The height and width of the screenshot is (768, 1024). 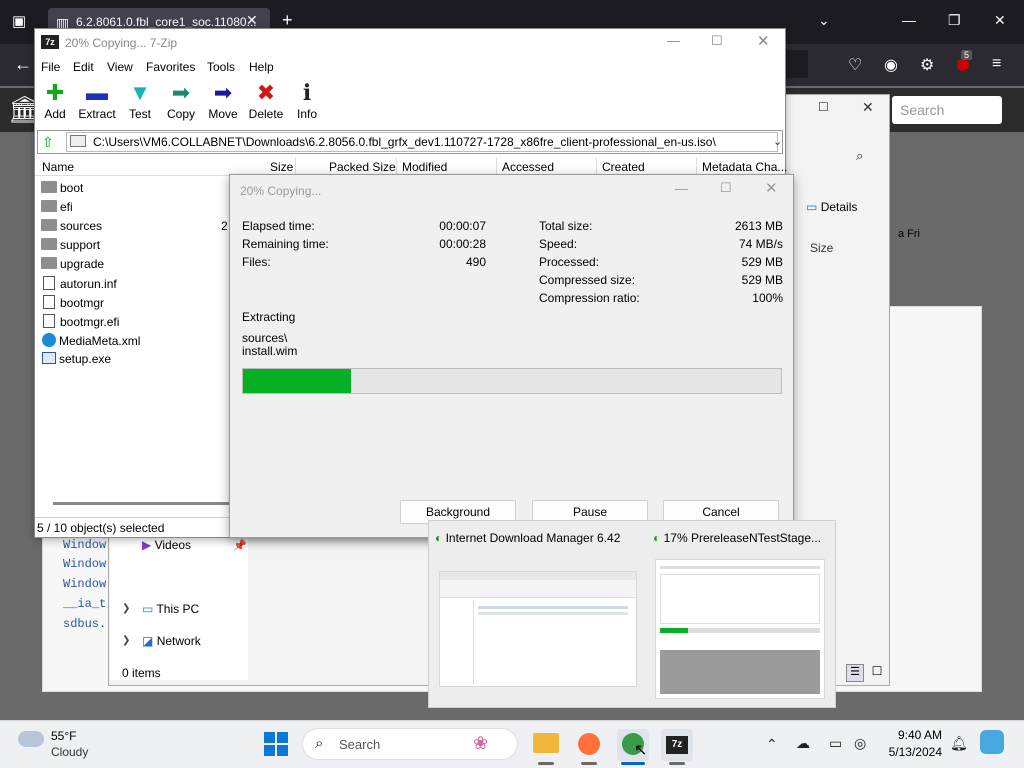 I want to click on elapsed-time-label: Elapsed time:, so click(x=278, y=226).